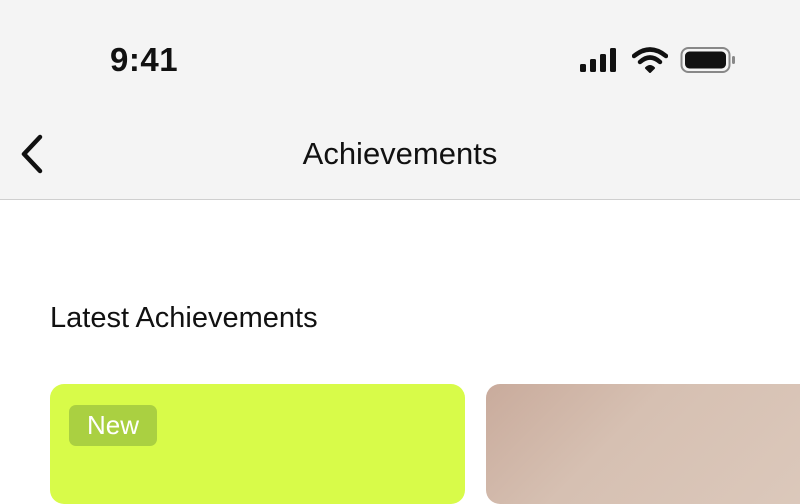  I want to click on achievement-card, so click(643, 444).